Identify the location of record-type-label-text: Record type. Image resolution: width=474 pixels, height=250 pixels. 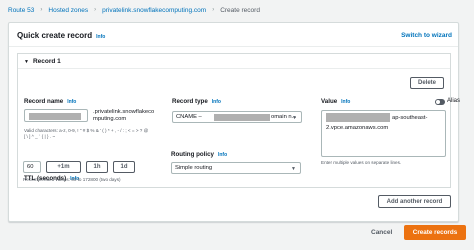
(190, 101).